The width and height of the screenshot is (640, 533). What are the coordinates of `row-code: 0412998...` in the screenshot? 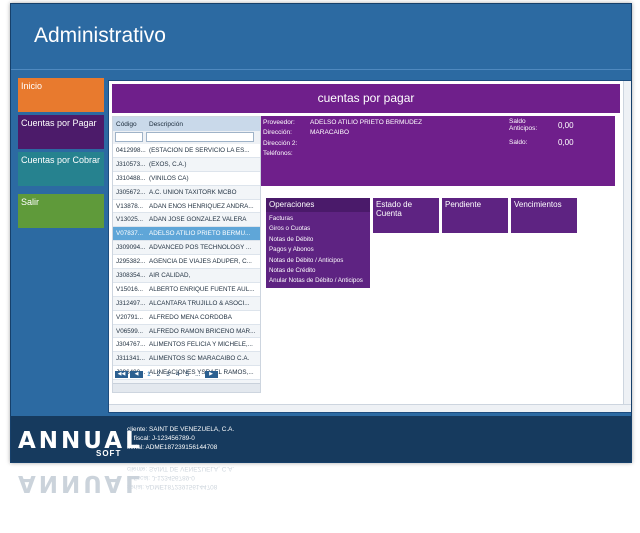 It's located at (131, 150).